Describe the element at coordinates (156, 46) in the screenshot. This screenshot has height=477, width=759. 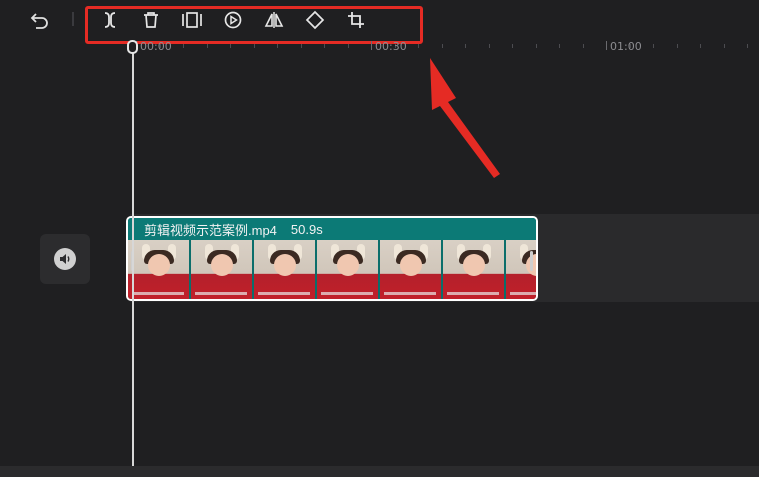
I see `ruler-label: 00:00` at that location.